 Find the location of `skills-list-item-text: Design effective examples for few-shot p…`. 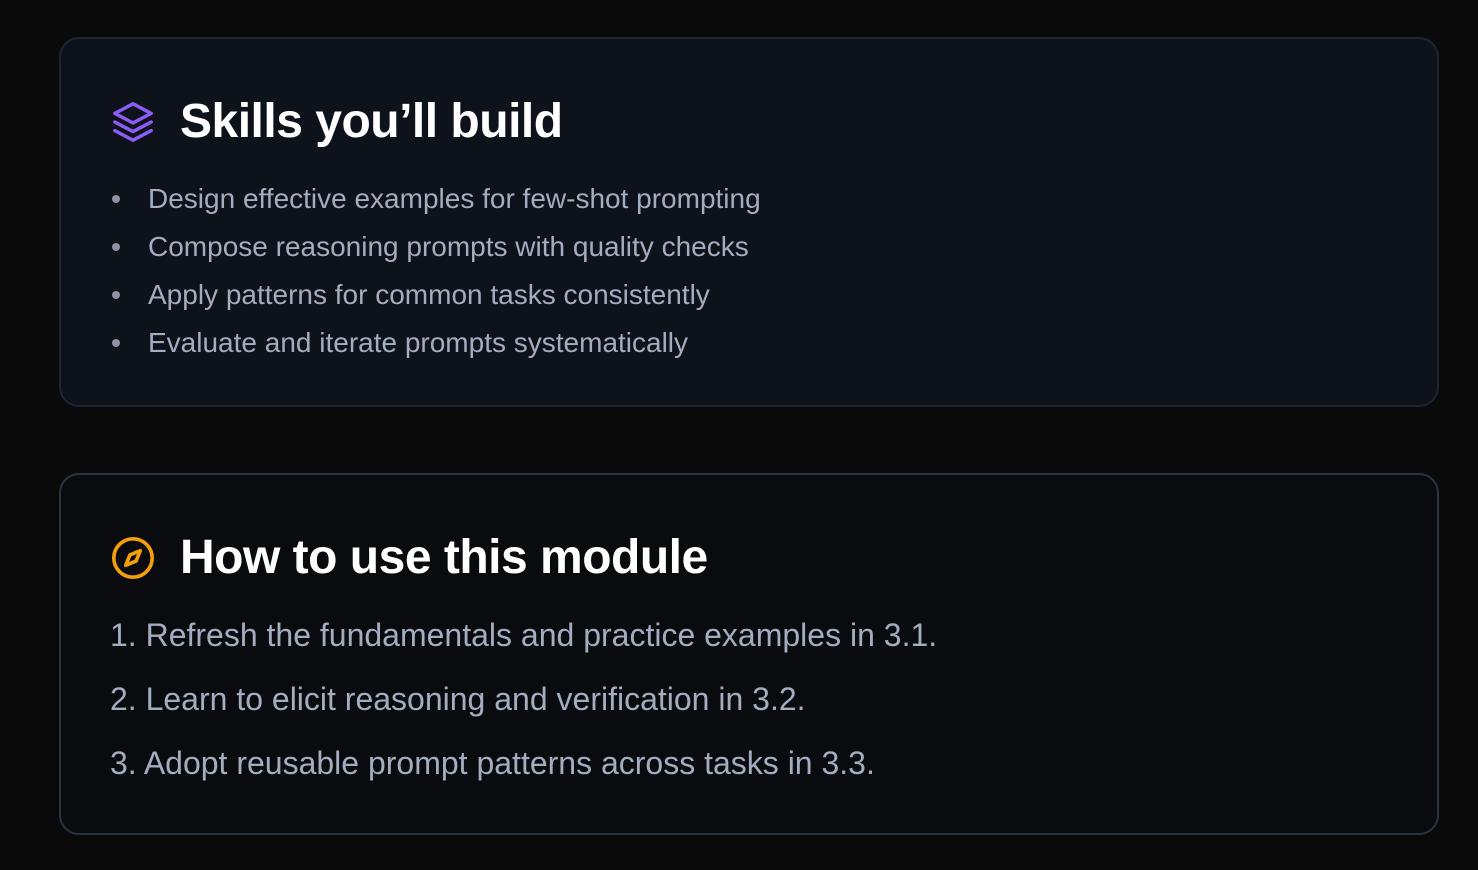

skills-list-item-text: Design effective examples for few-shot p… is located at coordinates (454, 198).